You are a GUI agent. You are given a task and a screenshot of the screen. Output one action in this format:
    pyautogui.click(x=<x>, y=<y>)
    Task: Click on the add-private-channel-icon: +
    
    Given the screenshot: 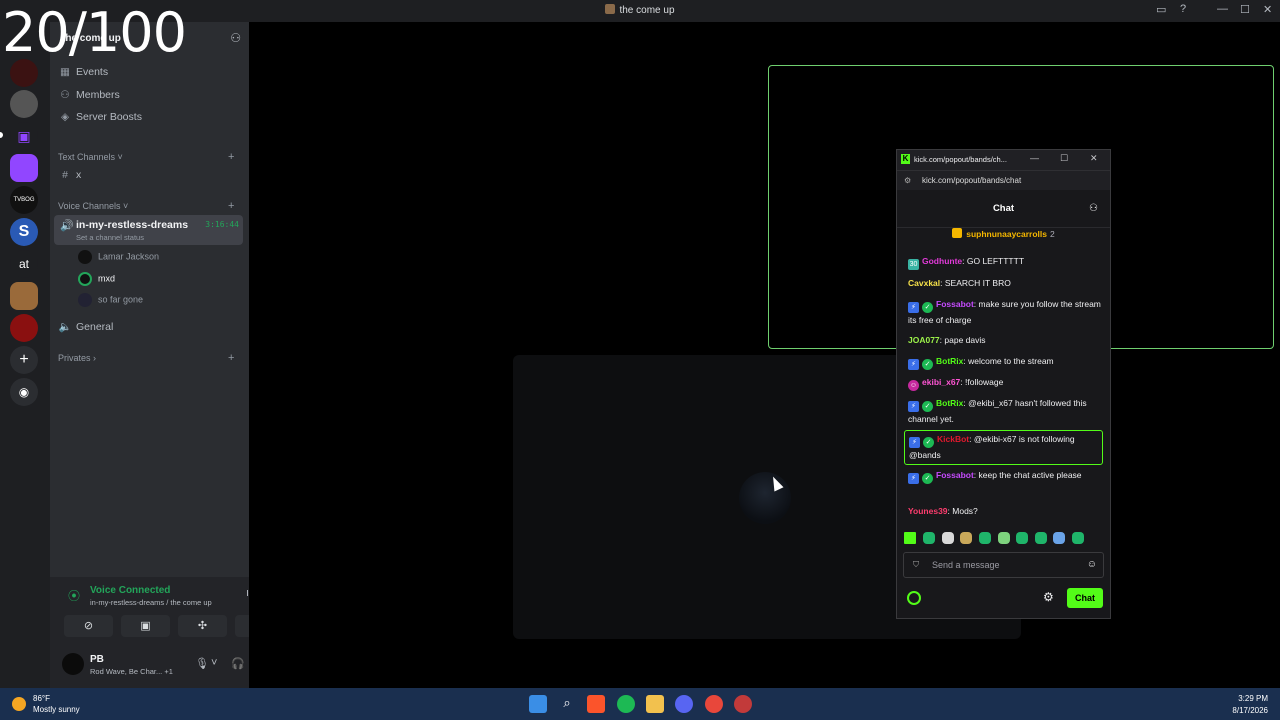 What is the action you would take?
    pyautogui.click(x=231, y=358)
    